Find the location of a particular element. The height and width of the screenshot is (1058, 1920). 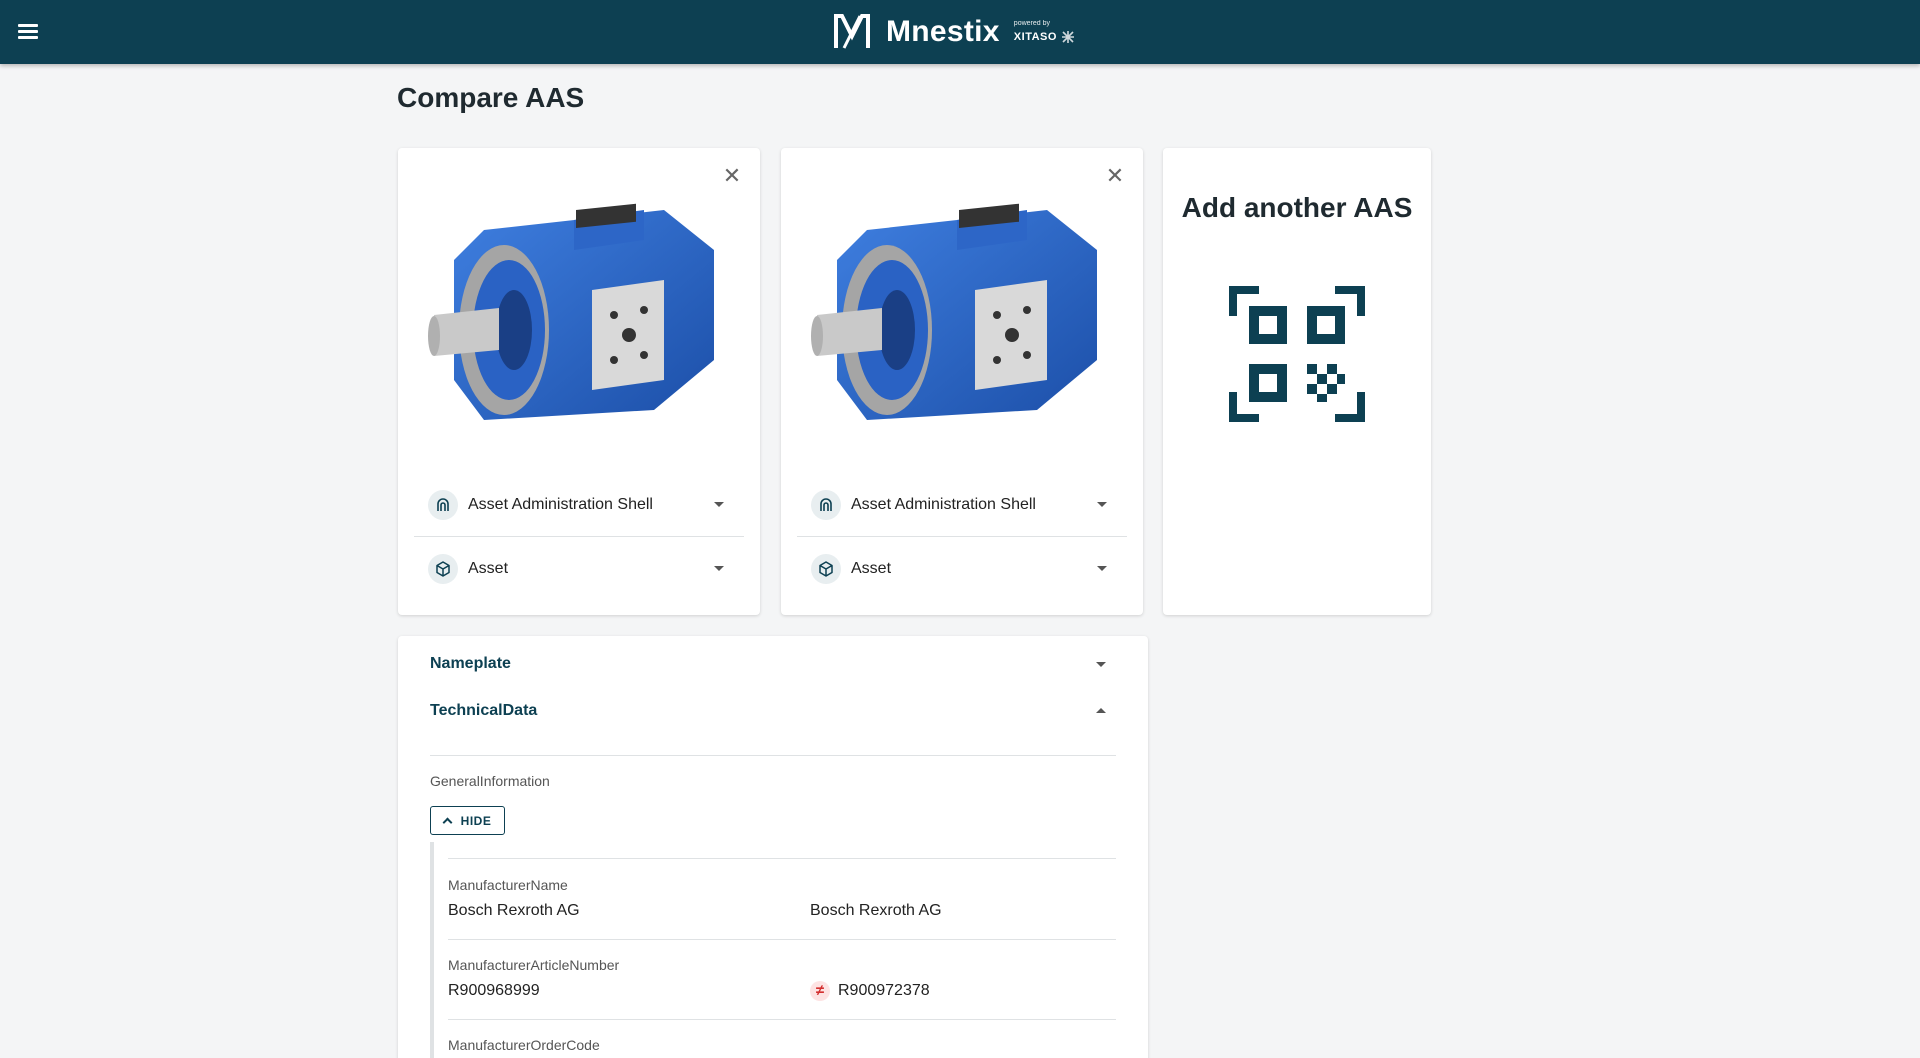

app-name: Mnestix is located at coordinates (943, 31).